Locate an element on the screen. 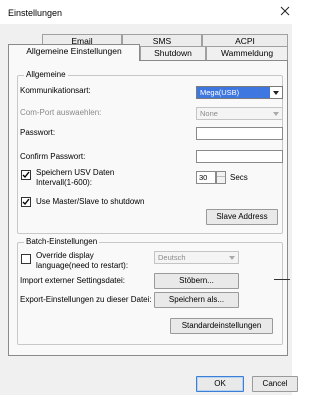 This screenshot has height=395, width=320. ok-button: OK is located at coordinates (220, 384).